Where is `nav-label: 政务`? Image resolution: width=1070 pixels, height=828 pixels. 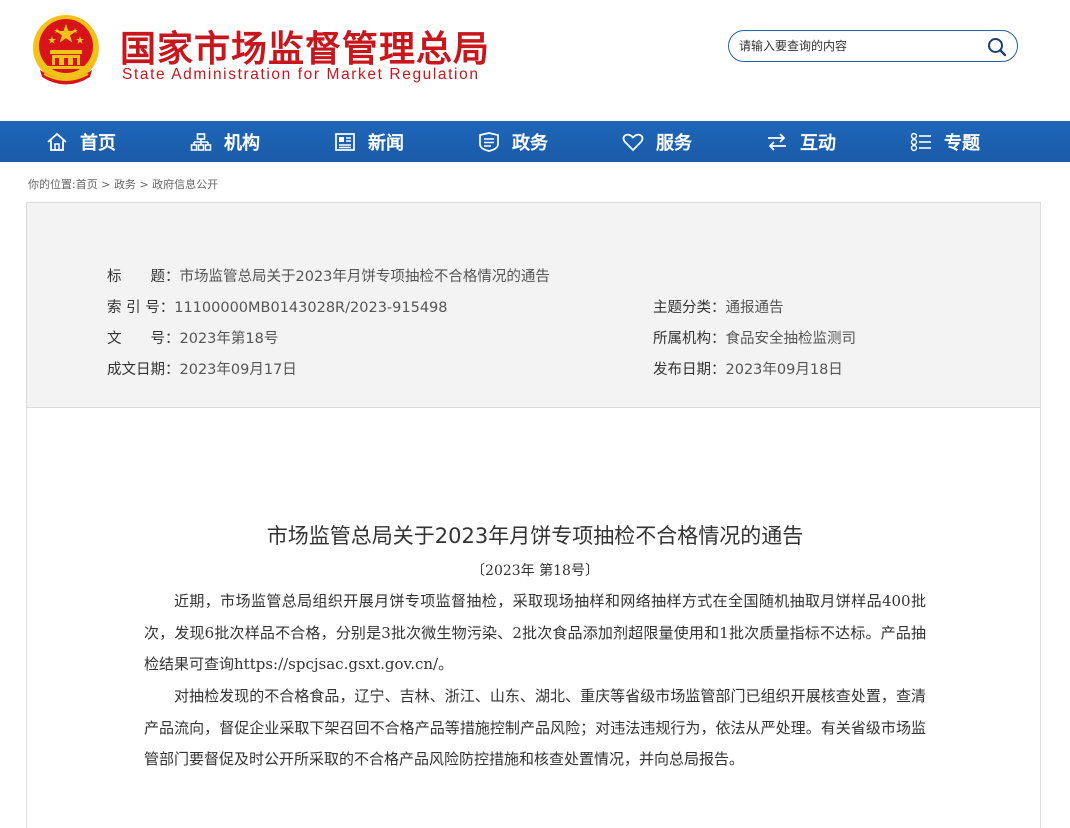
nav-label: 政务 is located at coordinates (530, 143).